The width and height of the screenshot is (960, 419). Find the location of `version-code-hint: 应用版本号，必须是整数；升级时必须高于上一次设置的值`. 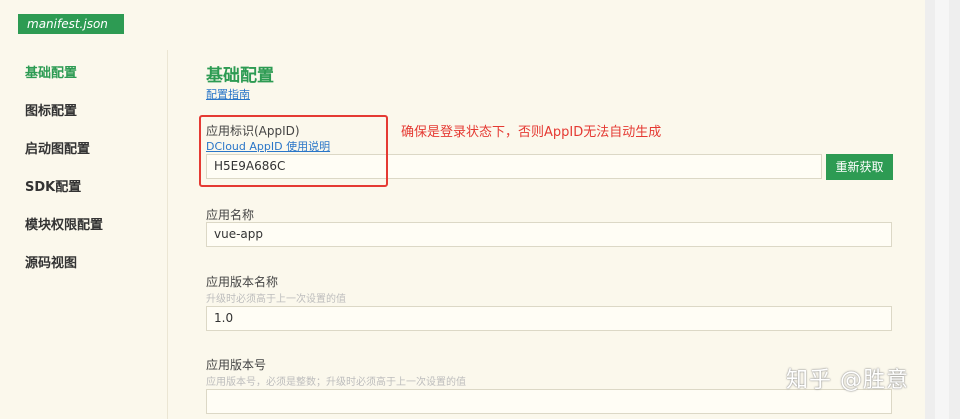

version-code-hint: 应用版本号，必须是整数；升级时必须高于上一次设置的值 is located at coordinates (336, 382).